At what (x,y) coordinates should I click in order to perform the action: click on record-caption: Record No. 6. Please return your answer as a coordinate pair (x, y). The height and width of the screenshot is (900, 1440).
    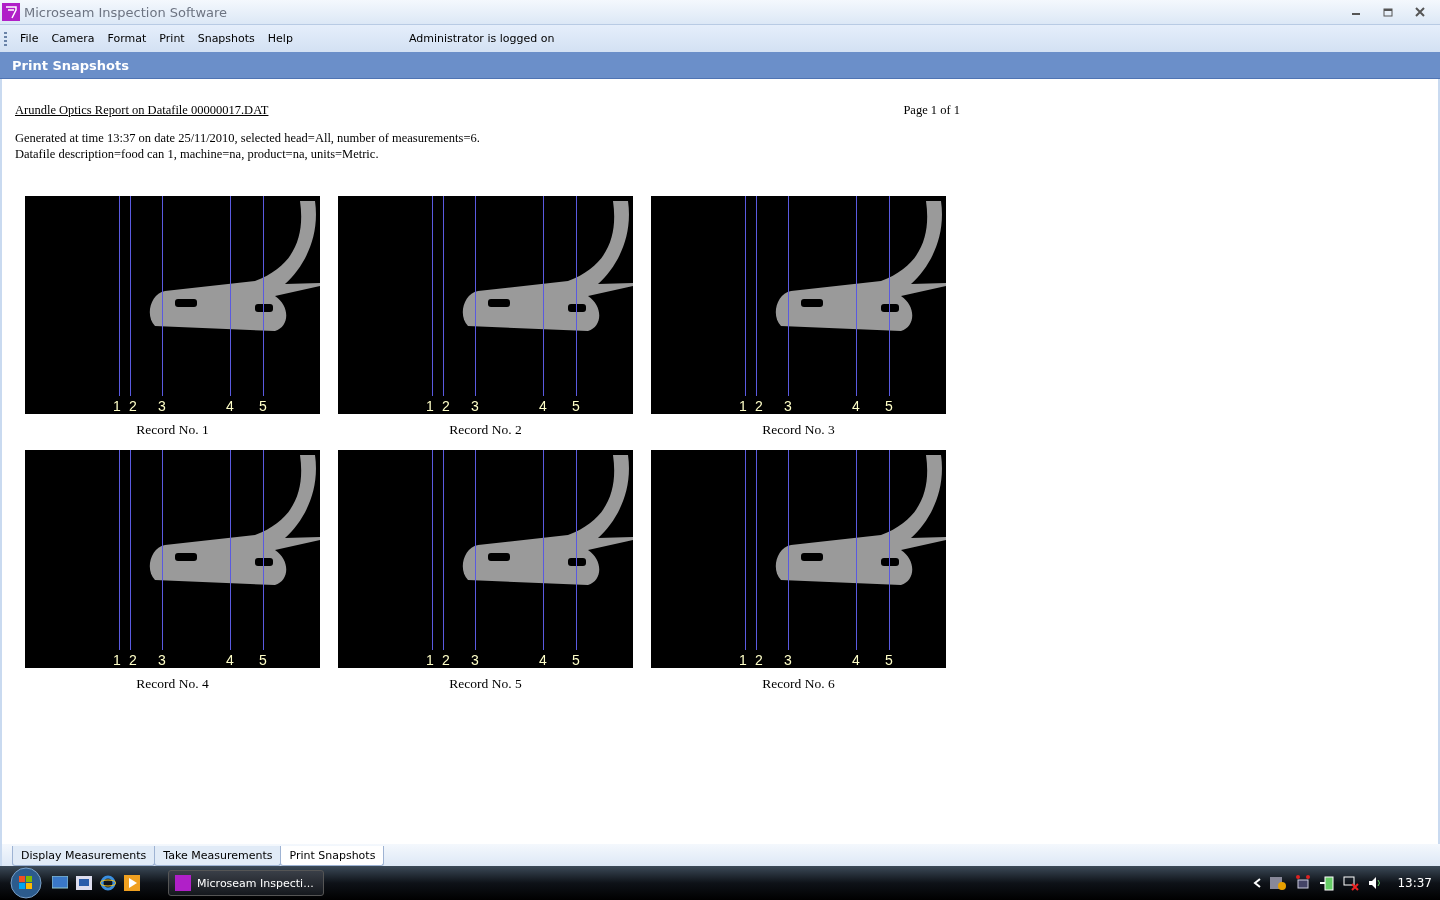
    Looking at the image, I should click on (798, 684).